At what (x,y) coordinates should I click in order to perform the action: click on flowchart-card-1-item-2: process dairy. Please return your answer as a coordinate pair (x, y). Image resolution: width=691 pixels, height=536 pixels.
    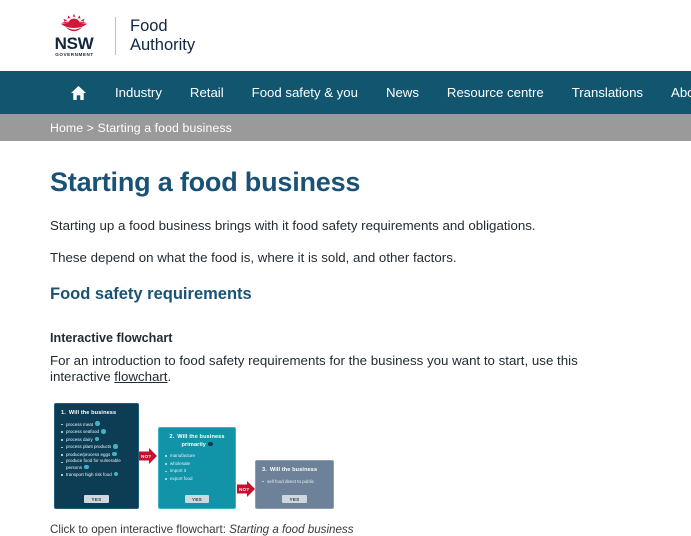
    Looking at the image, I should click on (79, 439).